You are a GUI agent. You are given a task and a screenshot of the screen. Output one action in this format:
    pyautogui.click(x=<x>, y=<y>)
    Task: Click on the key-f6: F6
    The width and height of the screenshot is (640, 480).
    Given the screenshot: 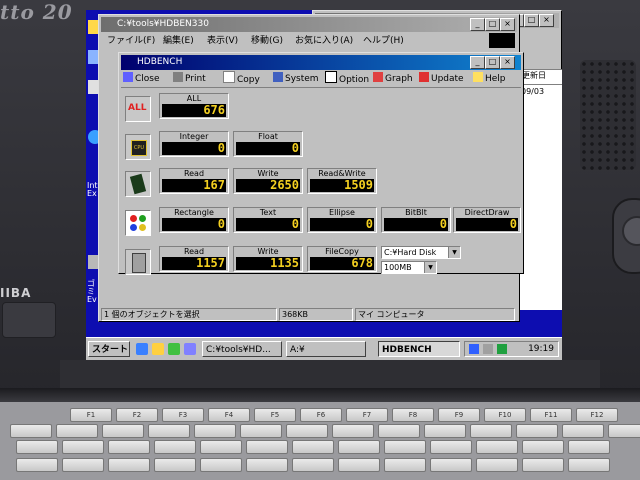 What is the action you would take?
    pyautogui.click(x=321, y=415)
    